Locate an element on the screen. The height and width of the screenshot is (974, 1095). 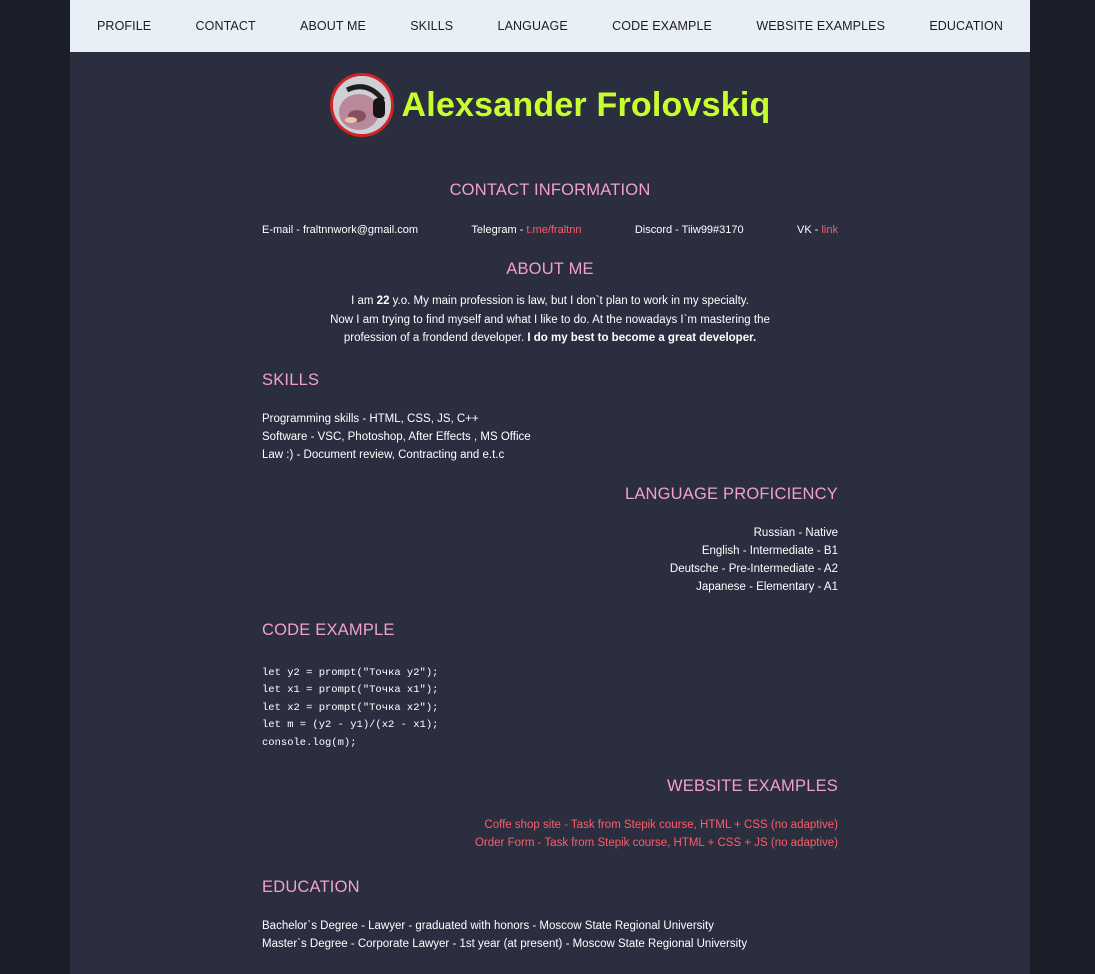
nav-contact: CONTACT is located at coordinates (226, 26).